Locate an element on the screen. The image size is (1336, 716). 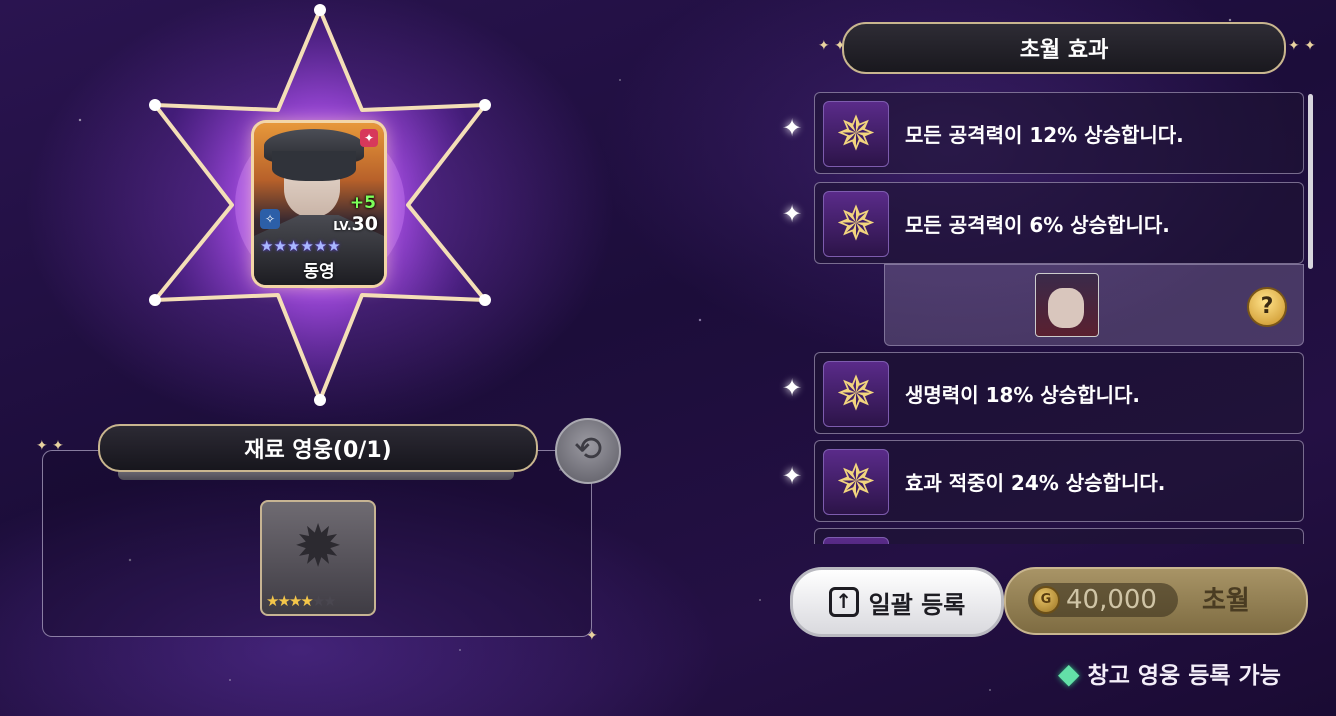
bulk-register-button: ↑ 일괄 등록 is located at coordinates (897, 602).